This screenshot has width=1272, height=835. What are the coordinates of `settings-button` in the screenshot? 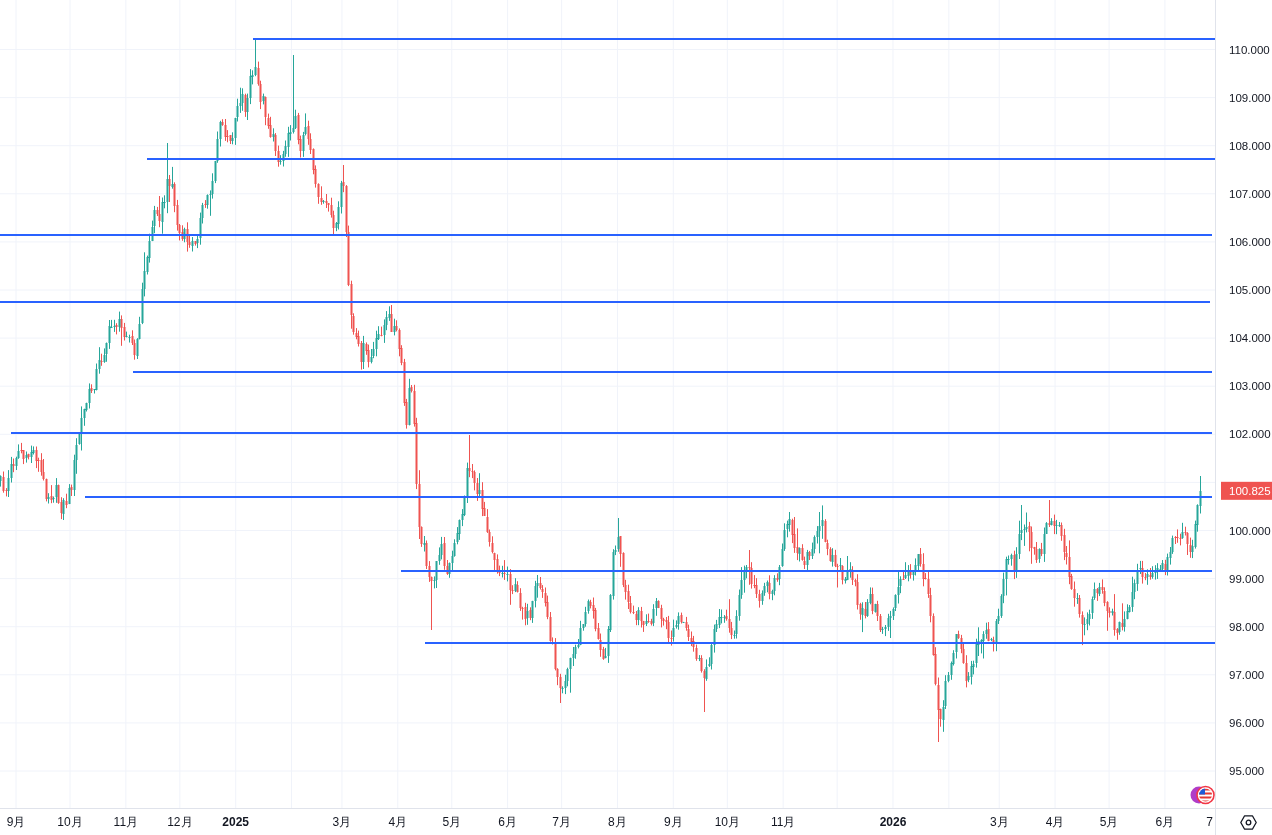 It's located at (1248, 822).